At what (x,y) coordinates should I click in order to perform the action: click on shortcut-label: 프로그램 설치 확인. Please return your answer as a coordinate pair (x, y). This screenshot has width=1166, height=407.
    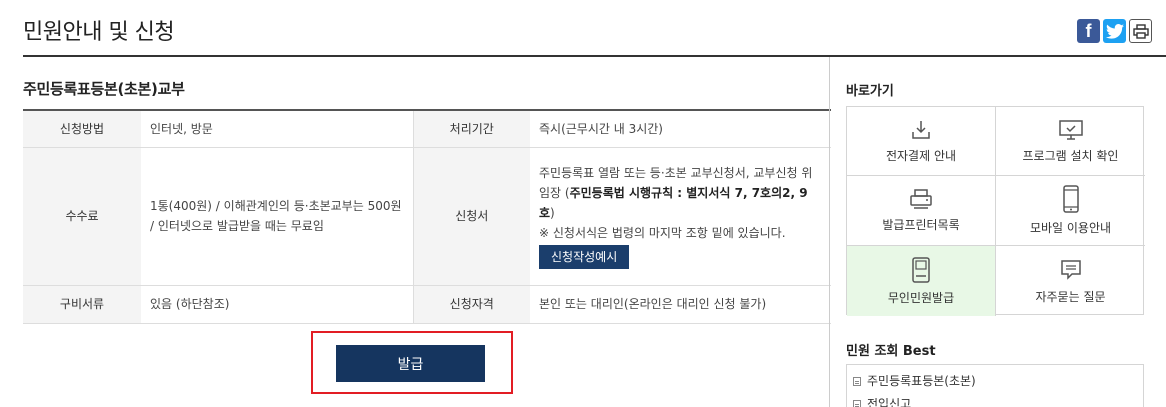
    Looking at the image, I should click on (1070, 155).